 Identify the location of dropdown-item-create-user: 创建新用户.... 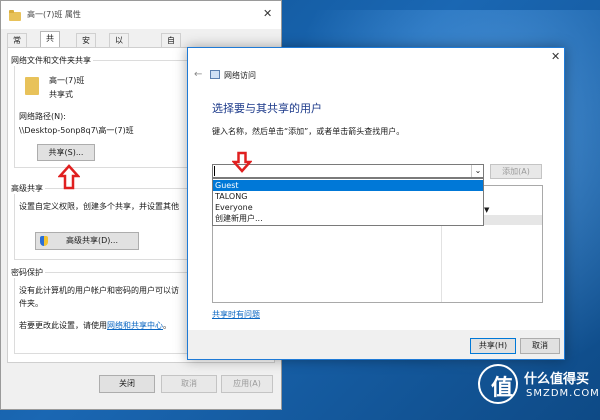
(348, 218).